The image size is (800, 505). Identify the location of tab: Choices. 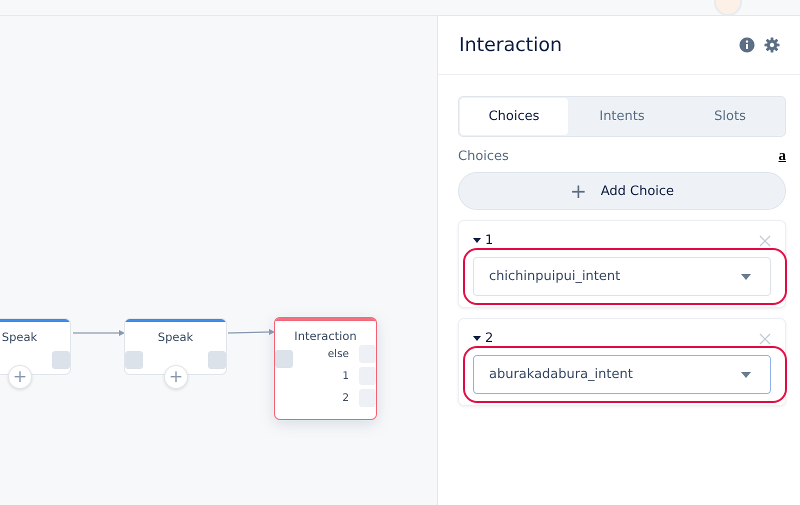
(514, 116).